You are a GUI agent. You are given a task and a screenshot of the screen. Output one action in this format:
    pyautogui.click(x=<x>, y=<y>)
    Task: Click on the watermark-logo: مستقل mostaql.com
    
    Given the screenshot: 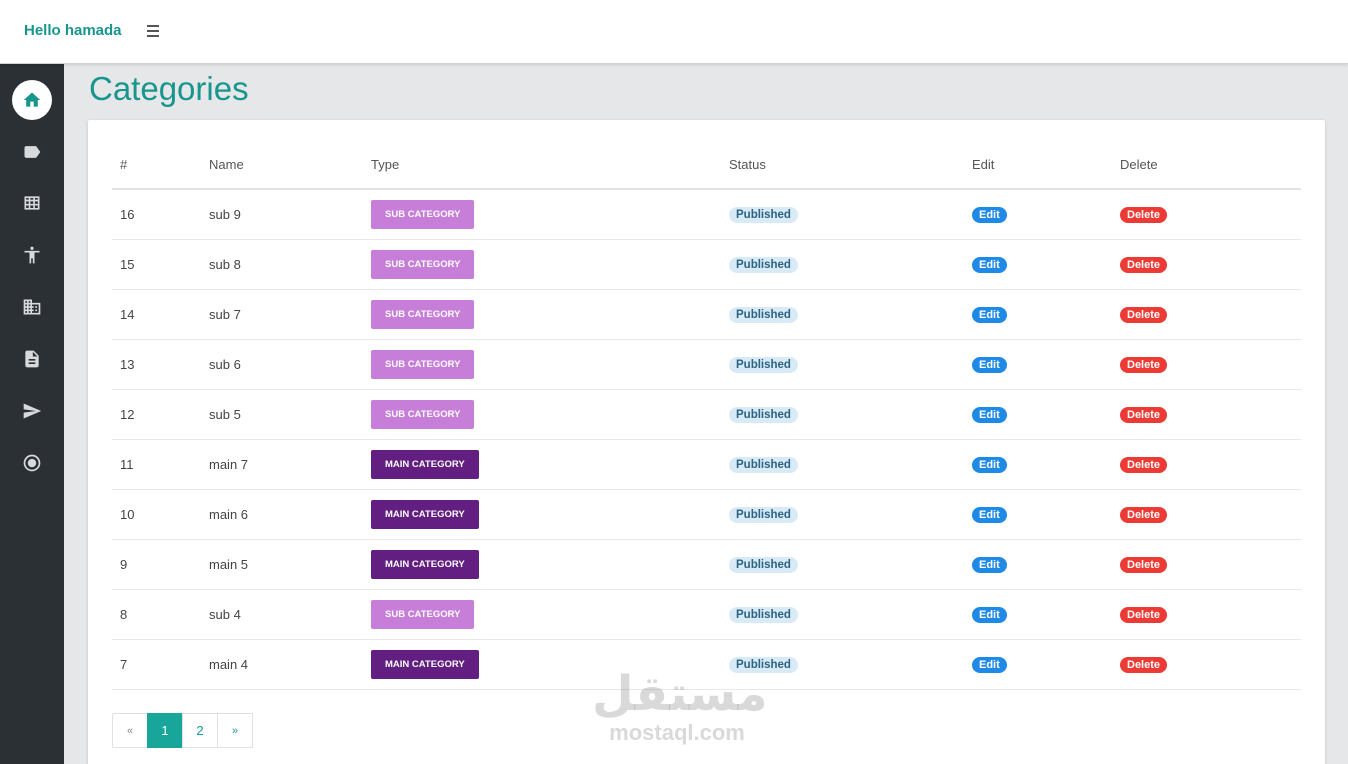 What is the action you would take?
    pyautogui.click(x=680, y=706)
    